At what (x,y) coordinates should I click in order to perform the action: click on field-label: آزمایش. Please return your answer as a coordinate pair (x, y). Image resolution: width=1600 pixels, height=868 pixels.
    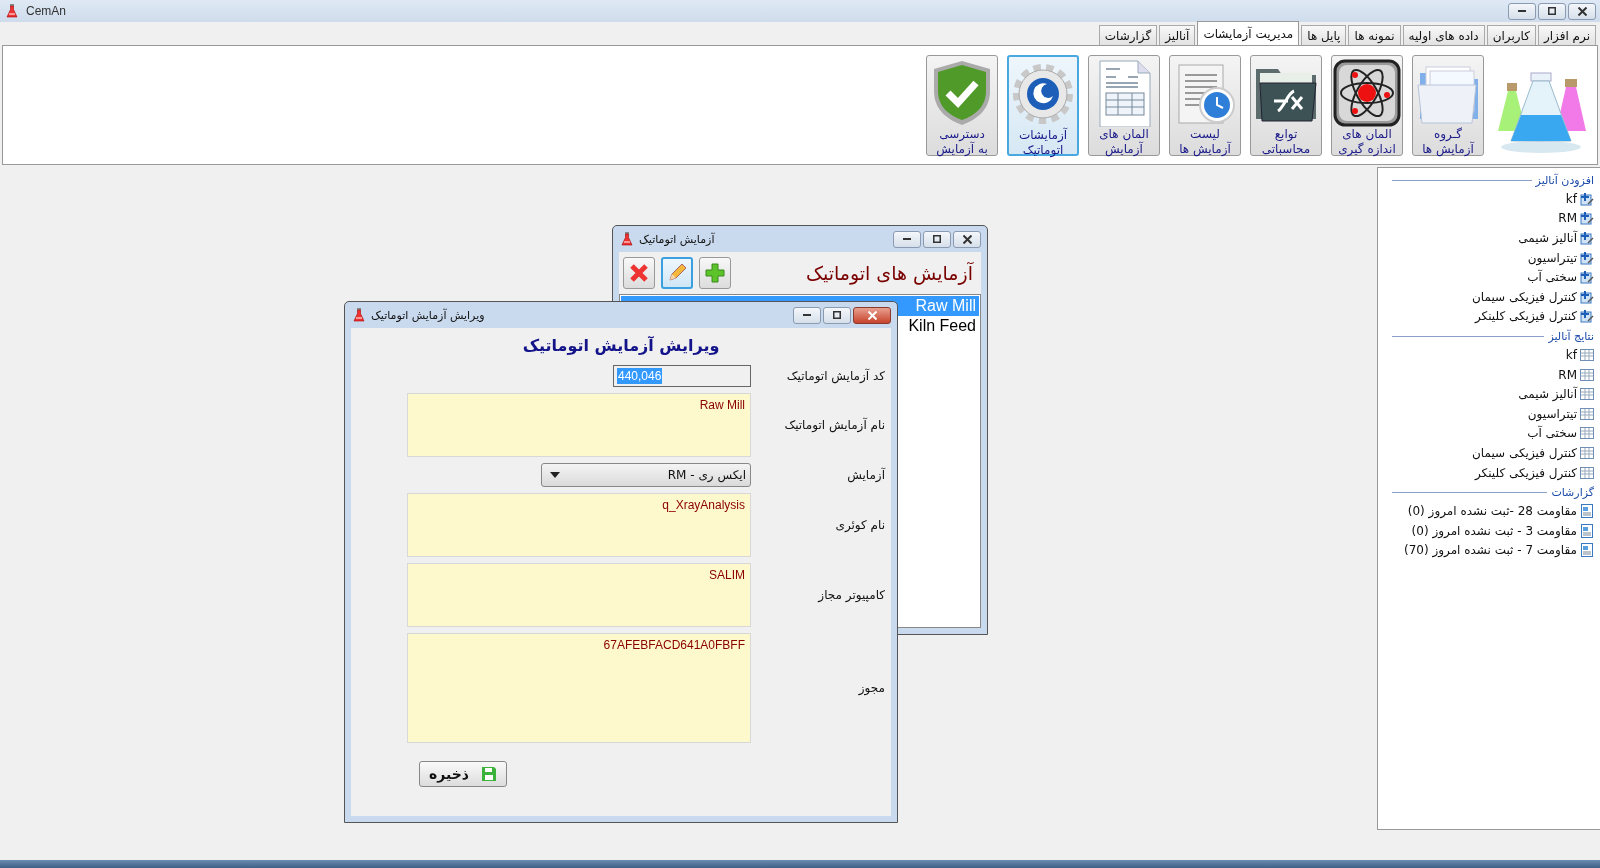
    Looking at the image, I should click on (865, 475).